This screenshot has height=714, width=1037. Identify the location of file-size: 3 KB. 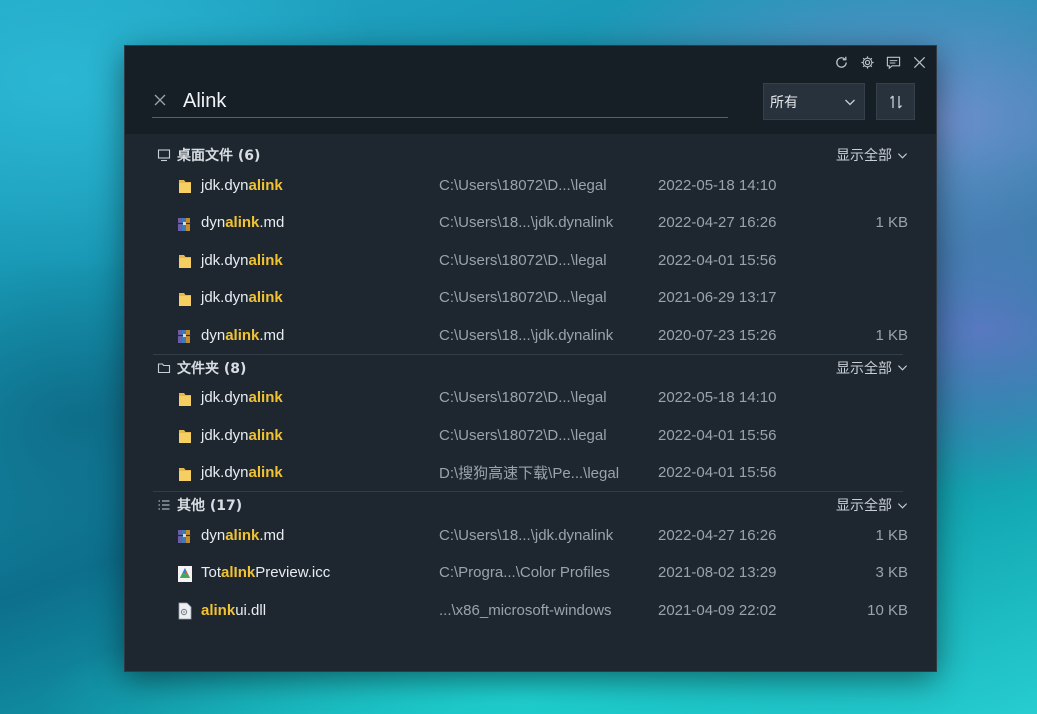
(891, 572).